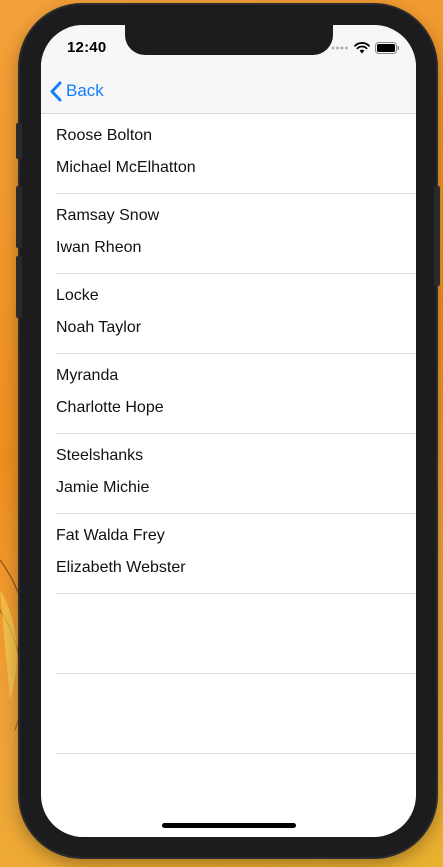  I want to click on status-icons, so click(365, 48).